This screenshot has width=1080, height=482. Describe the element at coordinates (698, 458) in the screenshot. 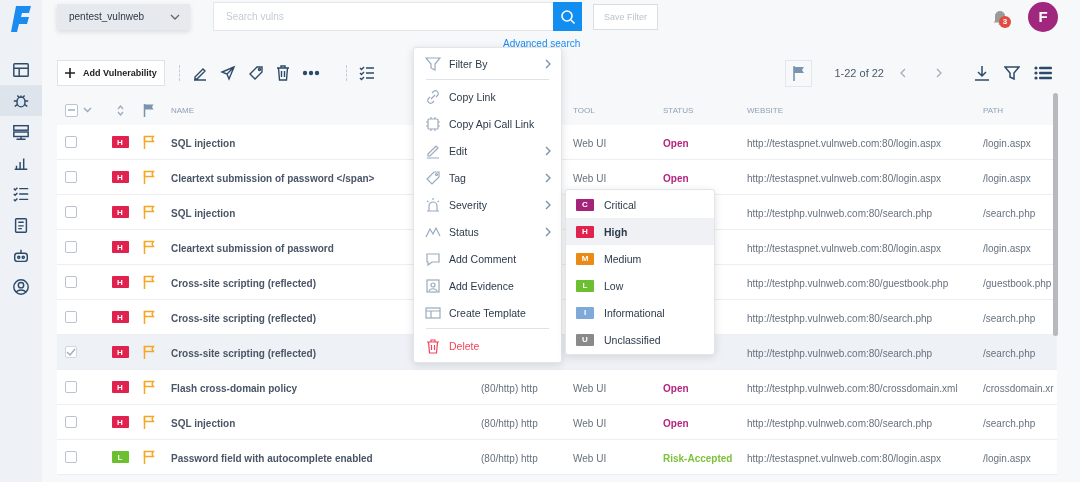

I see `status-label: Risk-Accepted` at that location.